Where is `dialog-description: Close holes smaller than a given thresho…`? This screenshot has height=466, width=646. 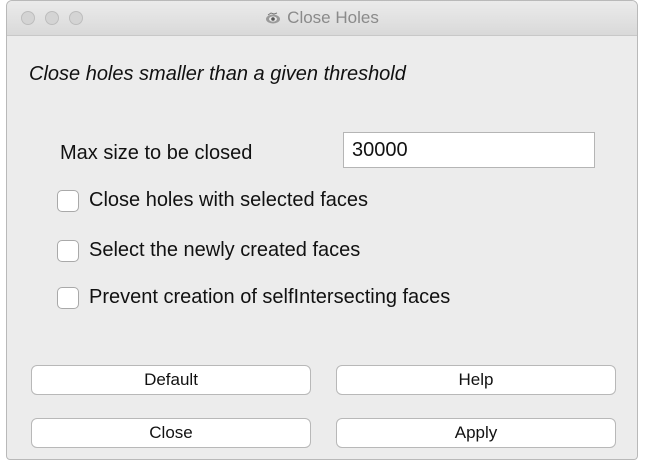 dialog-description: Close holes smaller than a given thresho… is located at coordinates (217, 74).